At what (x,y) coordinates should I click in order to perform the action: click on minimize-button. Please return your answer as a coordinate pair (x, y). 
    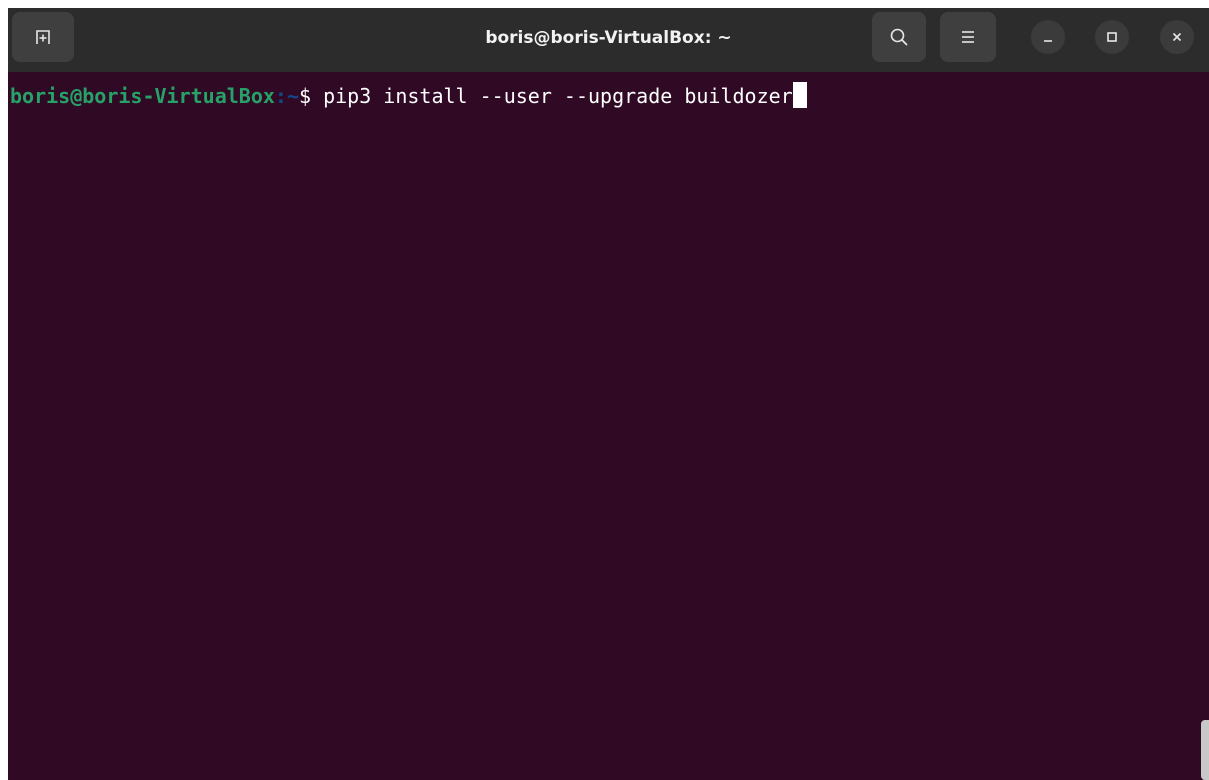
    Looking at the image, I should click on (1048, 37).